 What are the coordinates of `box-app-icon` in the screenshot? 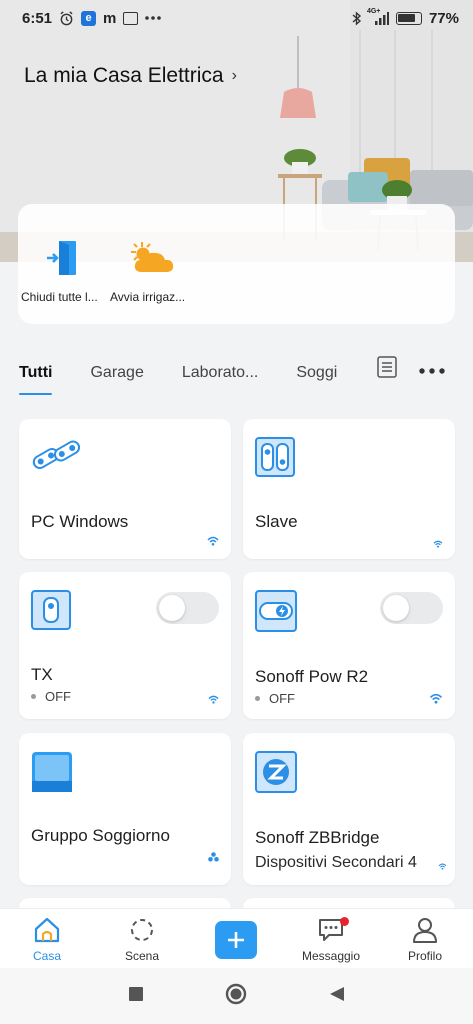 It's located at (131, 18).